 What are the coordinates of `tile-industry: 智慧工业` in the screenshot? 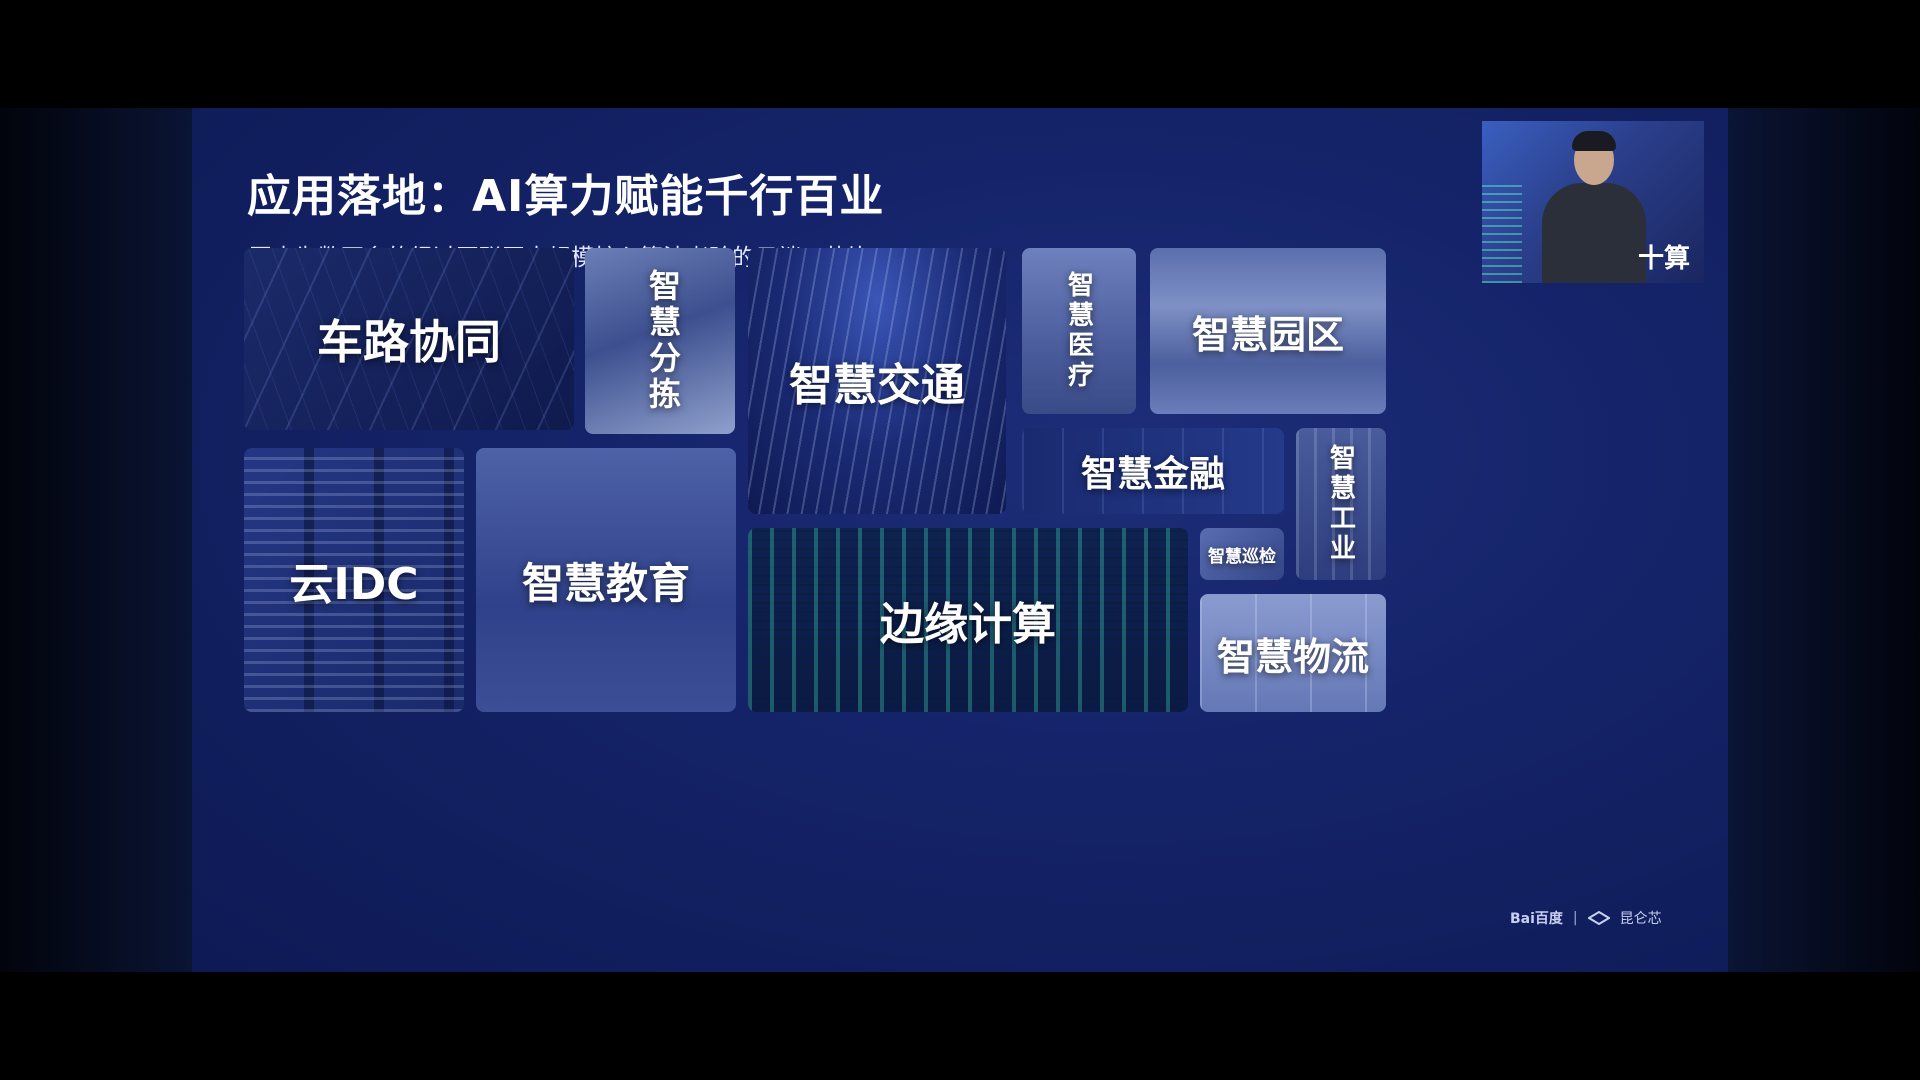 It's located at (1341, 504).